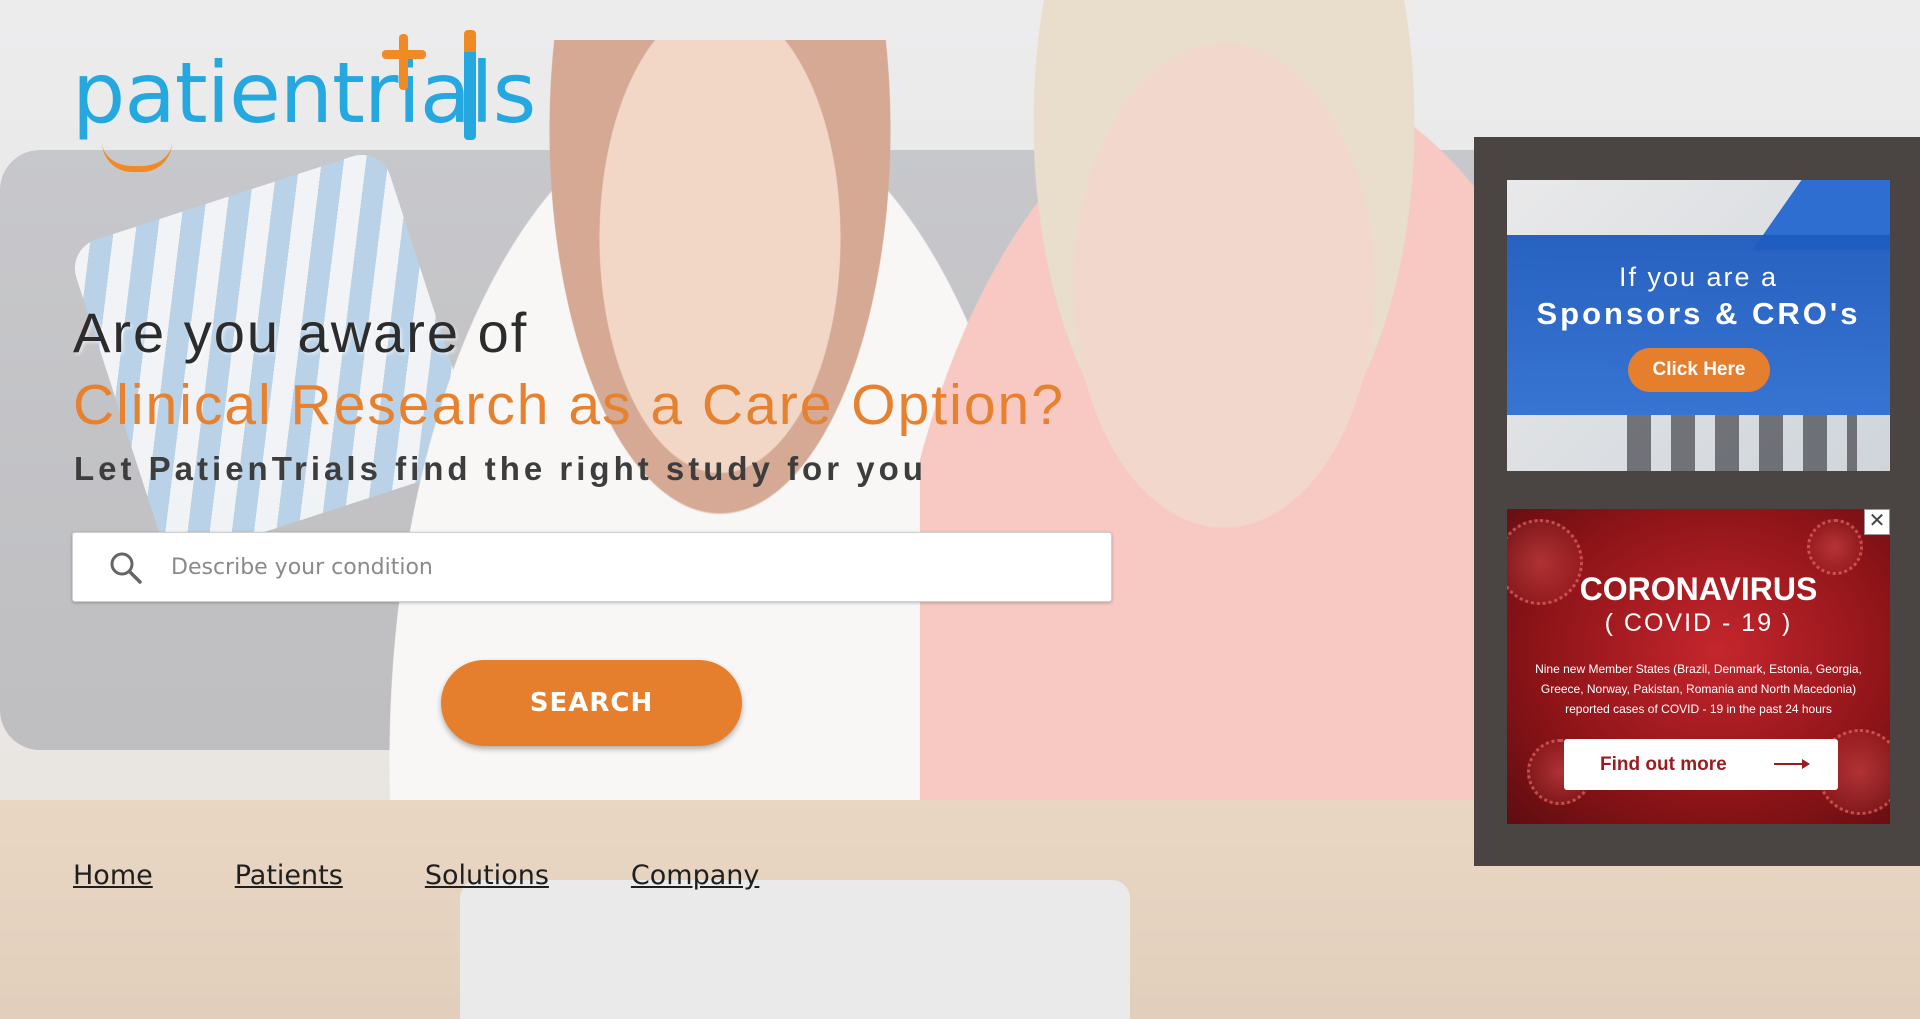 Image resolution: width=1920 pixels, height=1019 pixels. I want to click on sponsors-ad-line2: Sponsors & CRO's, so click(1698, 313).